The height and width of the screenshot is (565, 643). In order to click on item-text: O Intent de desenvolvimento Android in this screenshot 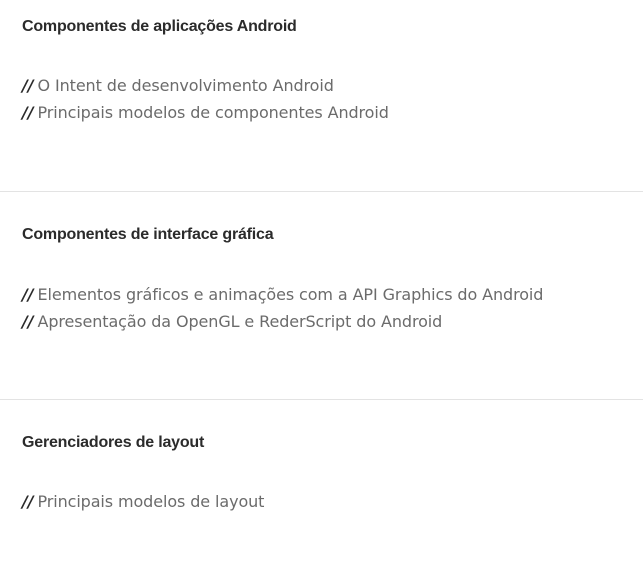, I will do `click(185, 85)`.